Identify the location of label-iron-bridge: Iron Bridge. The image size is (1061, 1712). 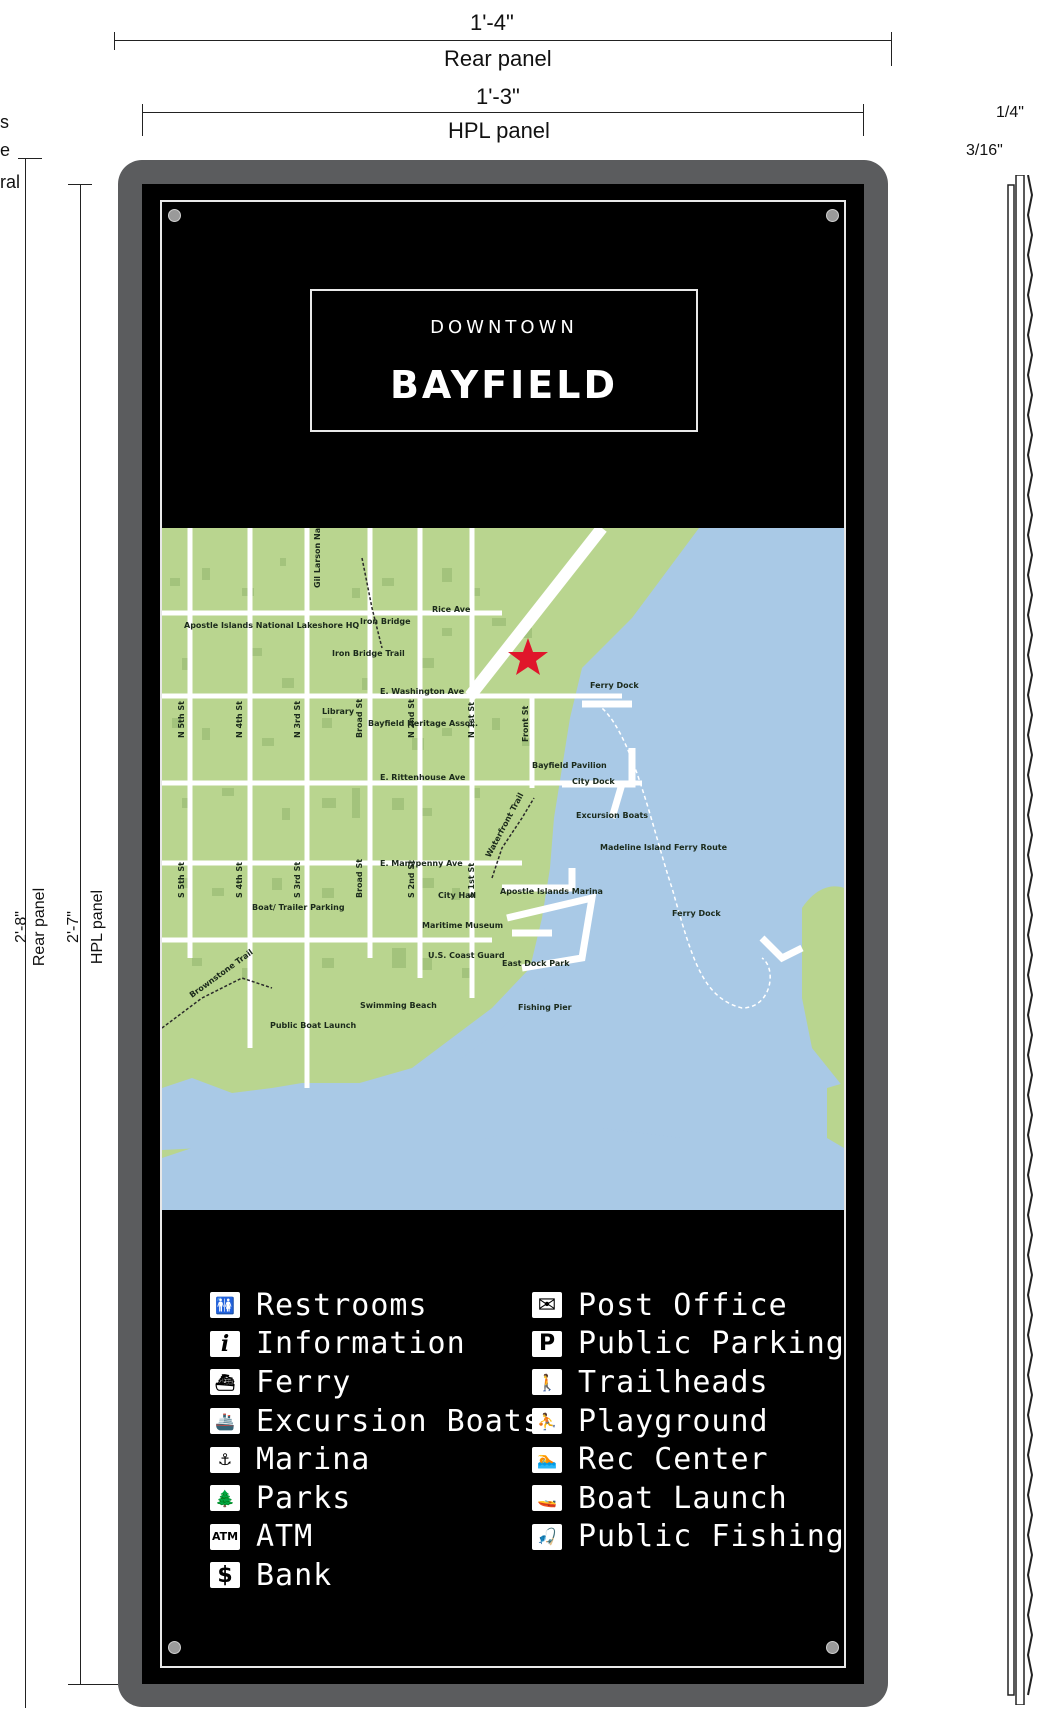
(385, 621).